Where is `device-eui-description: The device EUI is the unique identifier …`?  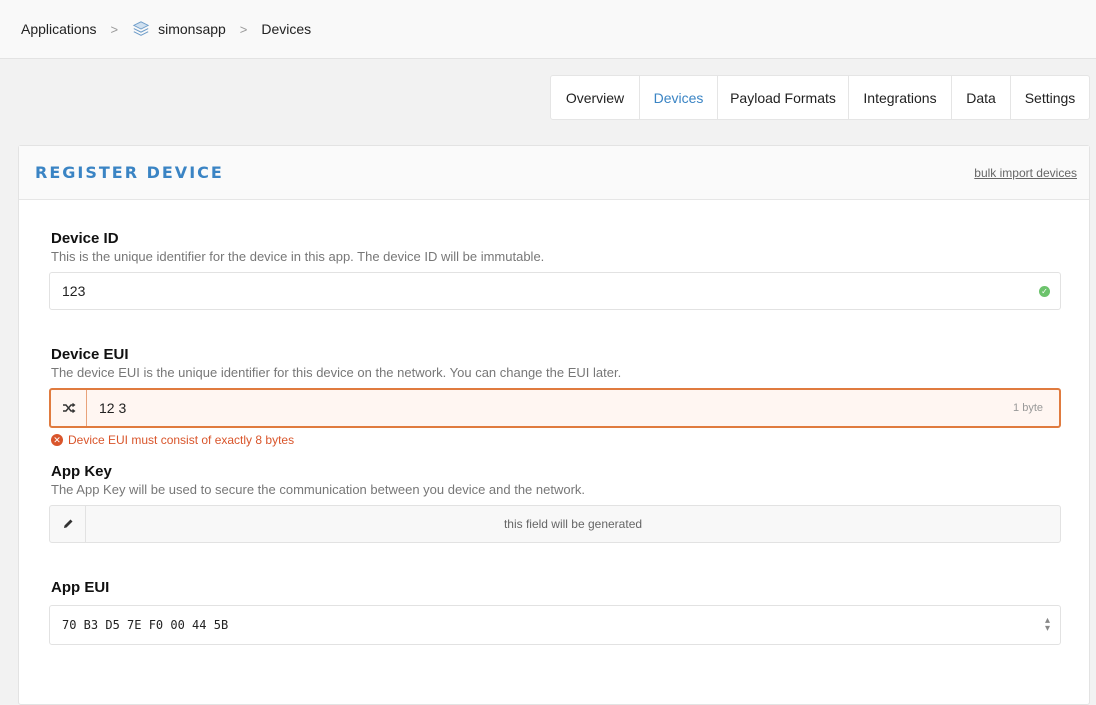
device-eui-description: The device EUI is the unique identifier … is located at coordinates (336, 372).